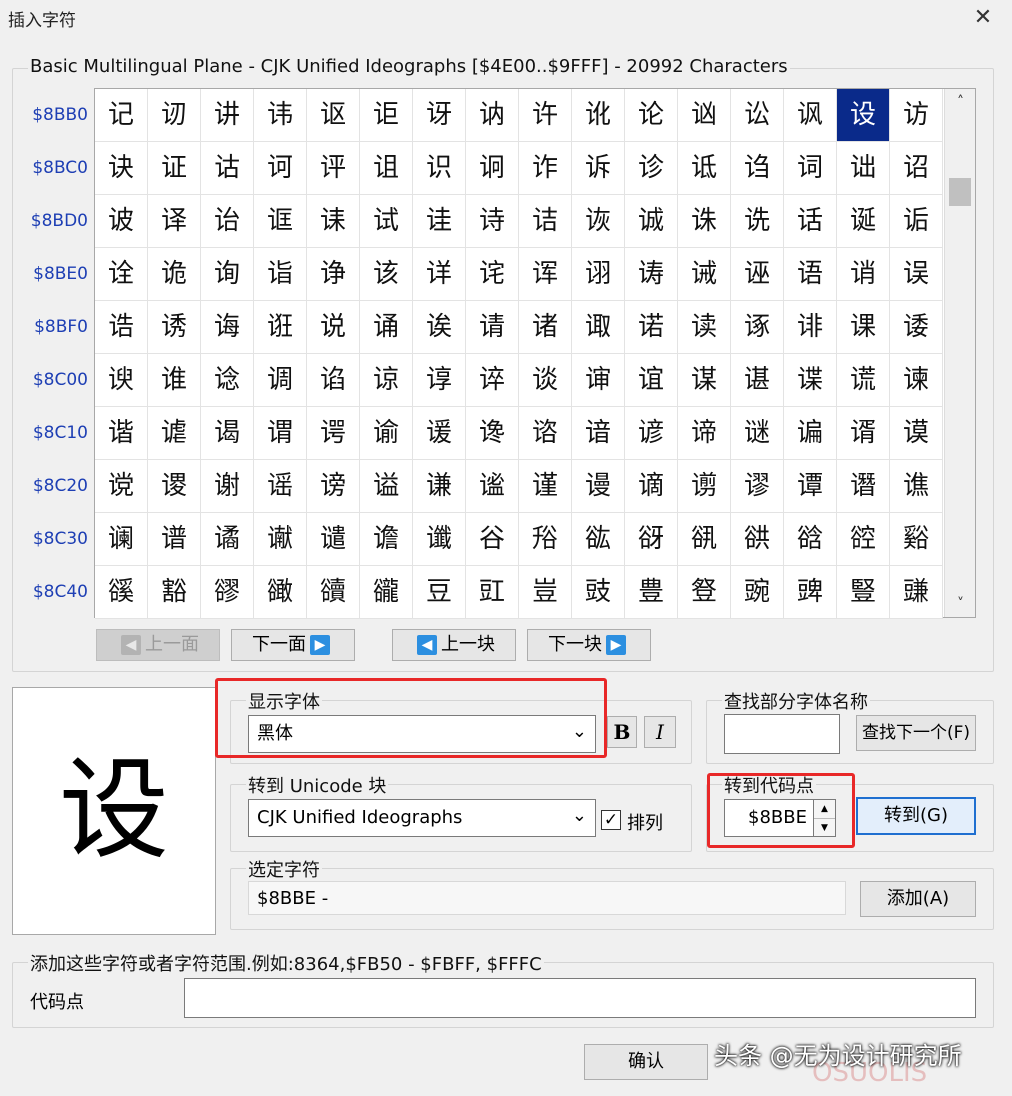 This screenshot has height=1096, width=1012. I want to click on char-cell: 诖, so click(439, 221).